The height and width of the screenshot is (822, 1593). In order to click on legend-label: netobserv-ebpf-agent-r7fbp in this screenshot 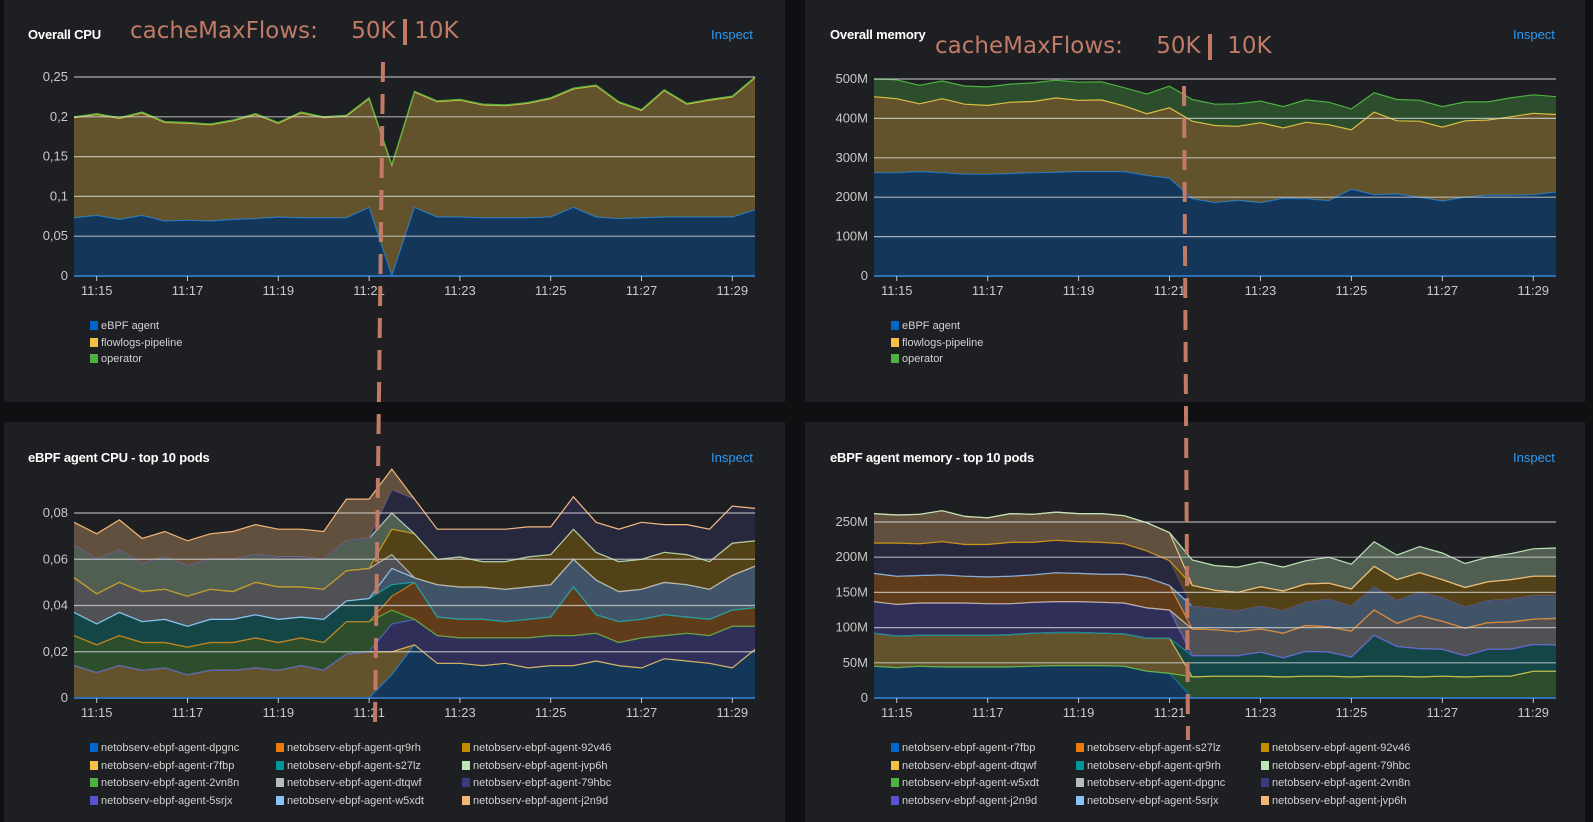, I will do `click(969, 748)`.